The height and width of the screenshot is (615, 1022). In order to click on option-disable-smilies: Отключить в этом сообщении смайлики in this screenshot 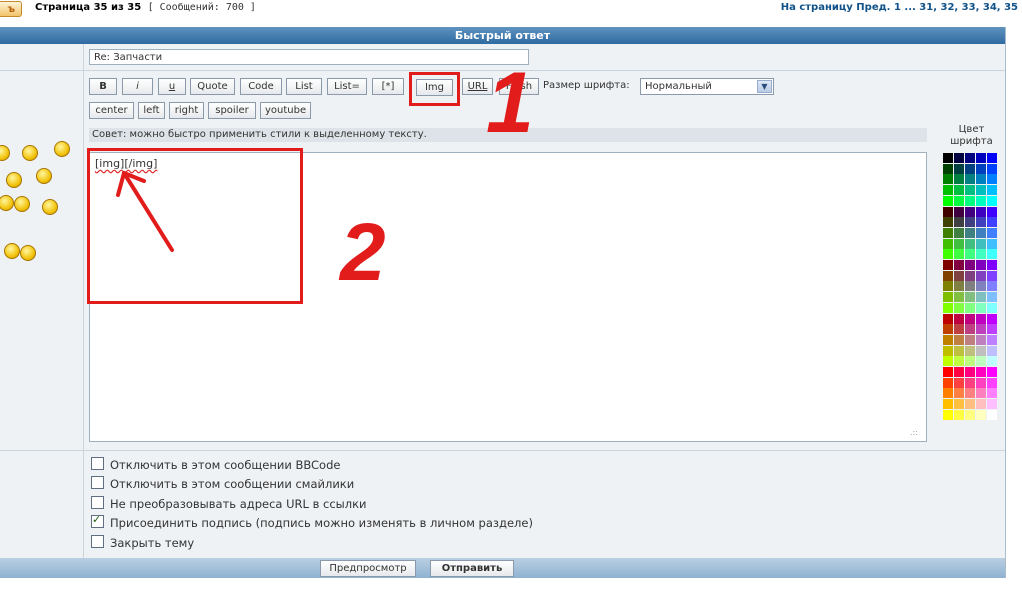, I will do `click(222, 484)`.